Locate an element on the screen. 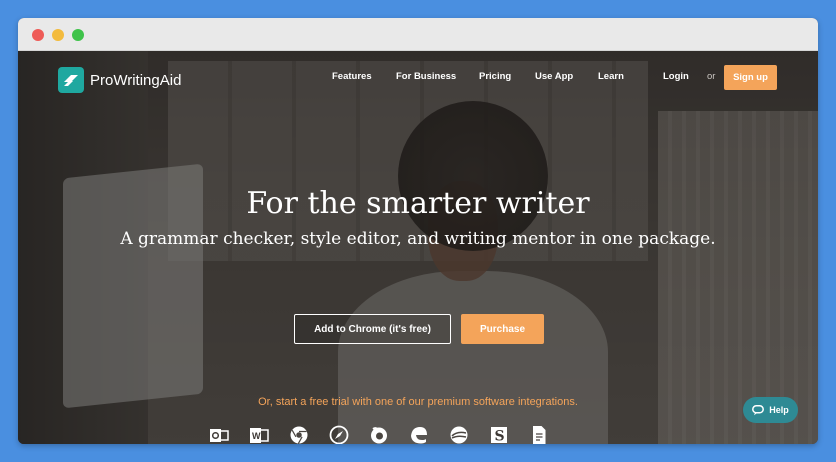 The width and height of the screenshot is (836, 462). nav-or-text: or is located at coordinates (711, 76).